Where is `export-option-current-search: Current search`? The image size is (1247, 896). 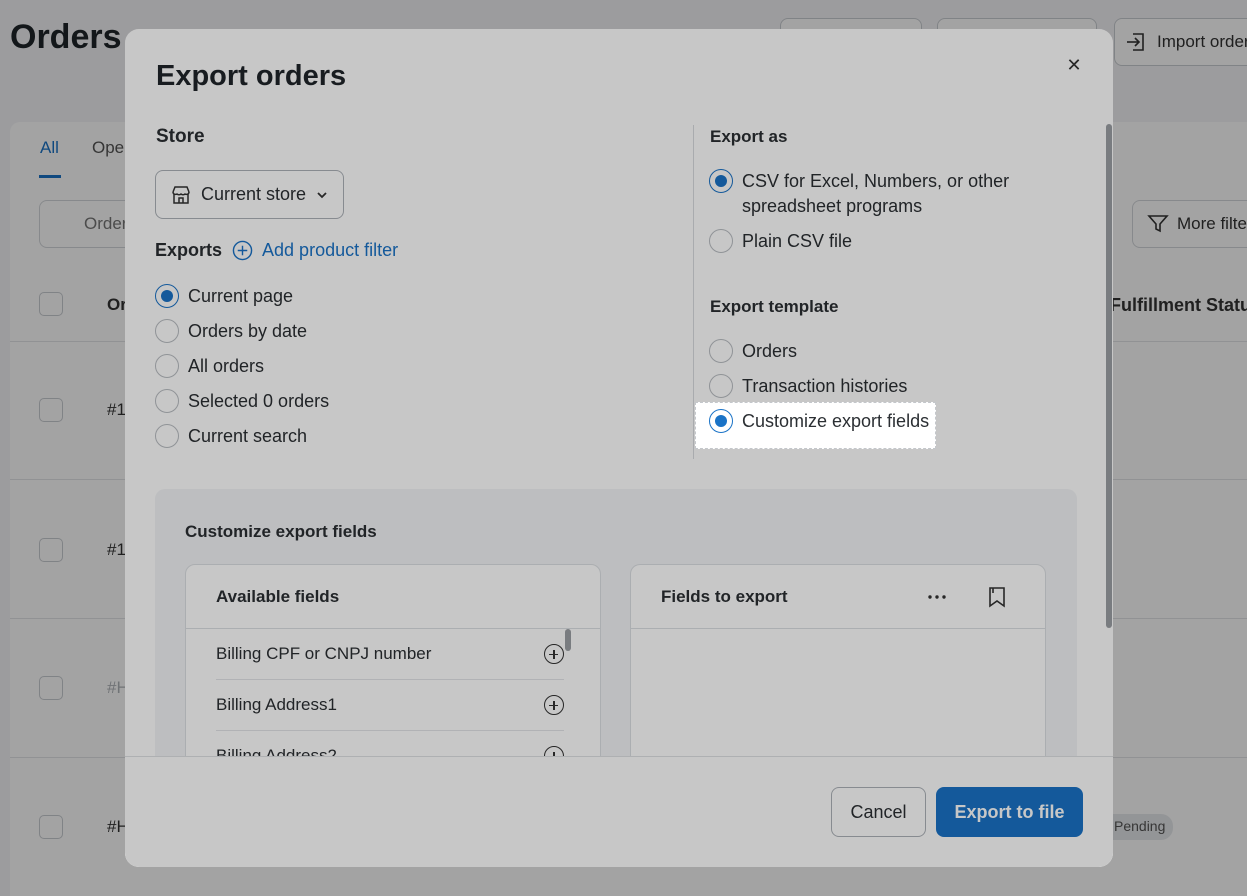
export-option-current-search: Current search is located at coordinates (231, 436).